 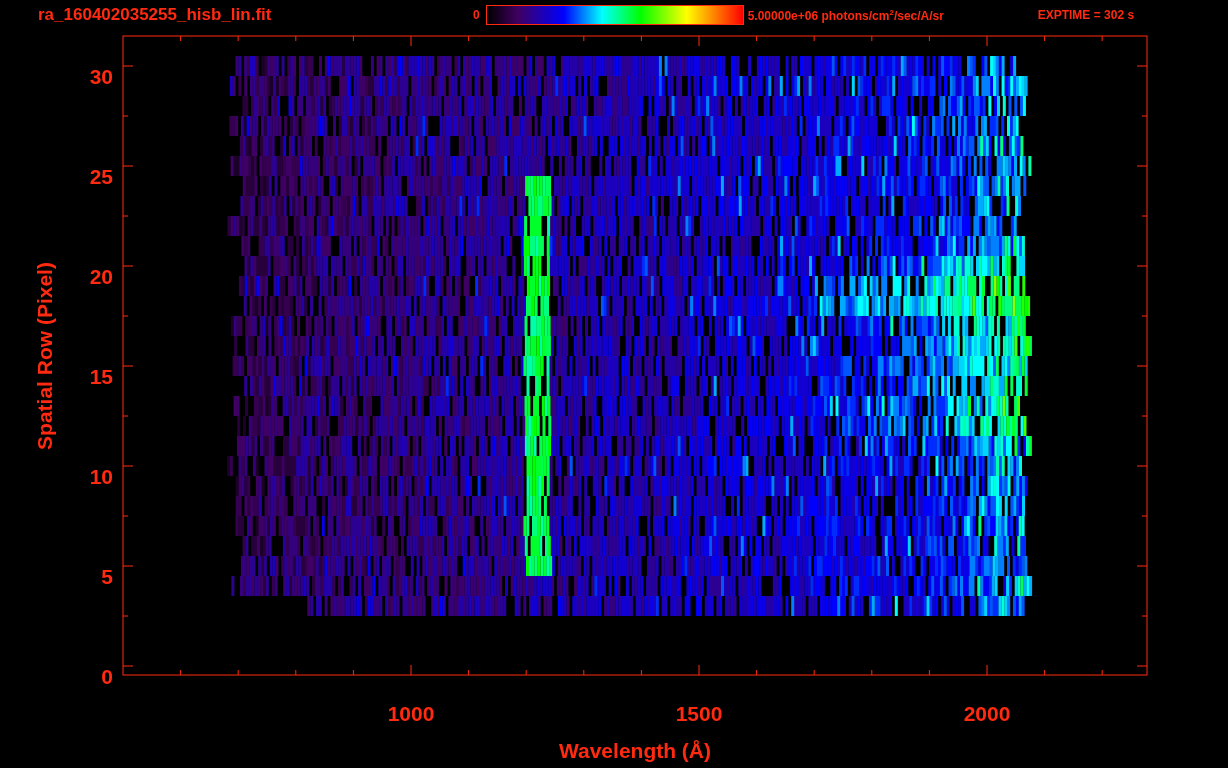 What do you see at coordinates (101, 476) in the screenshot?
I see `y-tick-label: 10` at bounding box center [101, 476].